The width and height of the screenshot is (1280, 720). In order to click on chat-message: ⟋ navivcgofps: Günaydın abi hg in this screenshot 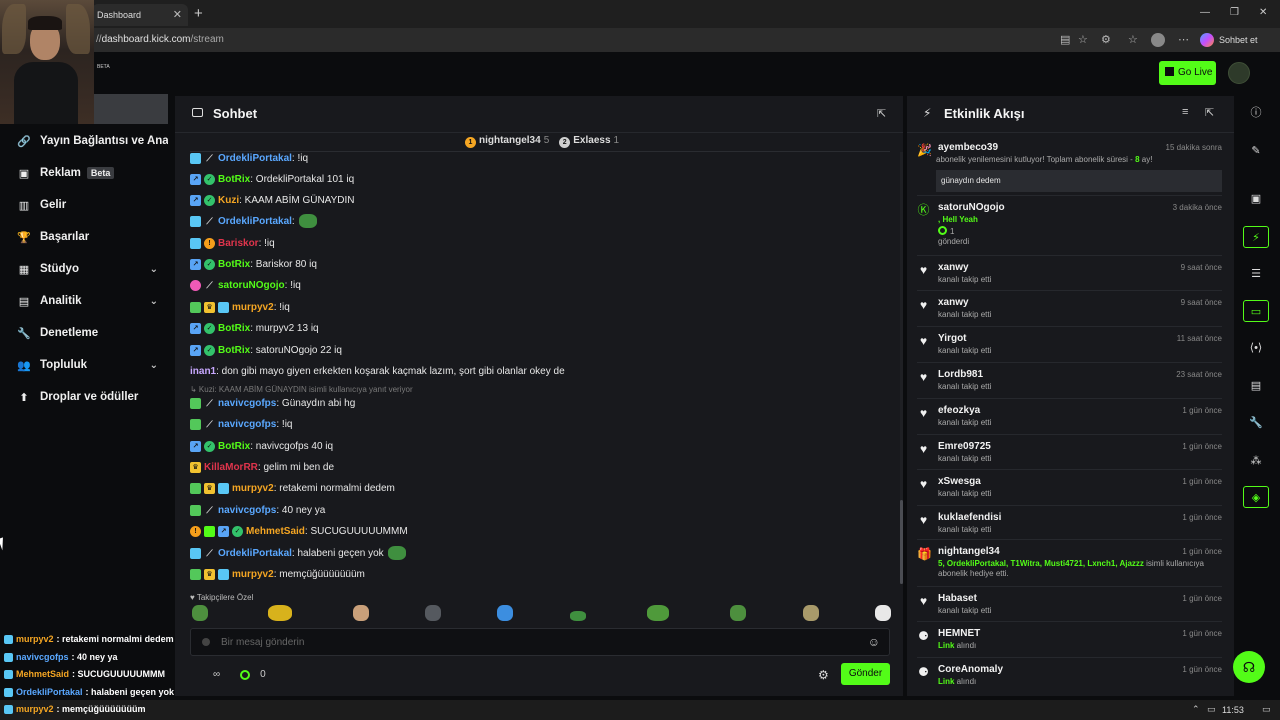, I will do `click(272, 403)`.